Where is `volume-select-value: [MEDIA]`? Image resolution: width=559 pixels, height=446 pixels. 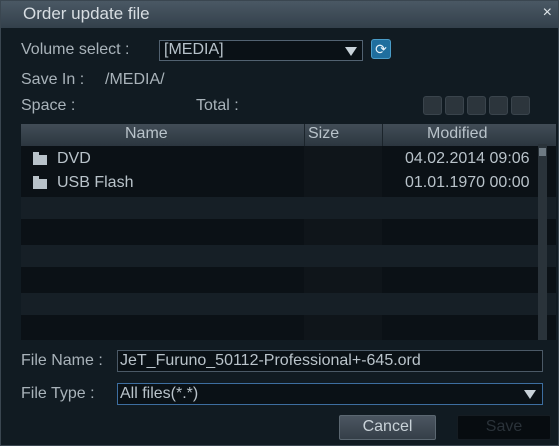
volume-select-value: [MEDIA] is located at coordinates (194, 49).